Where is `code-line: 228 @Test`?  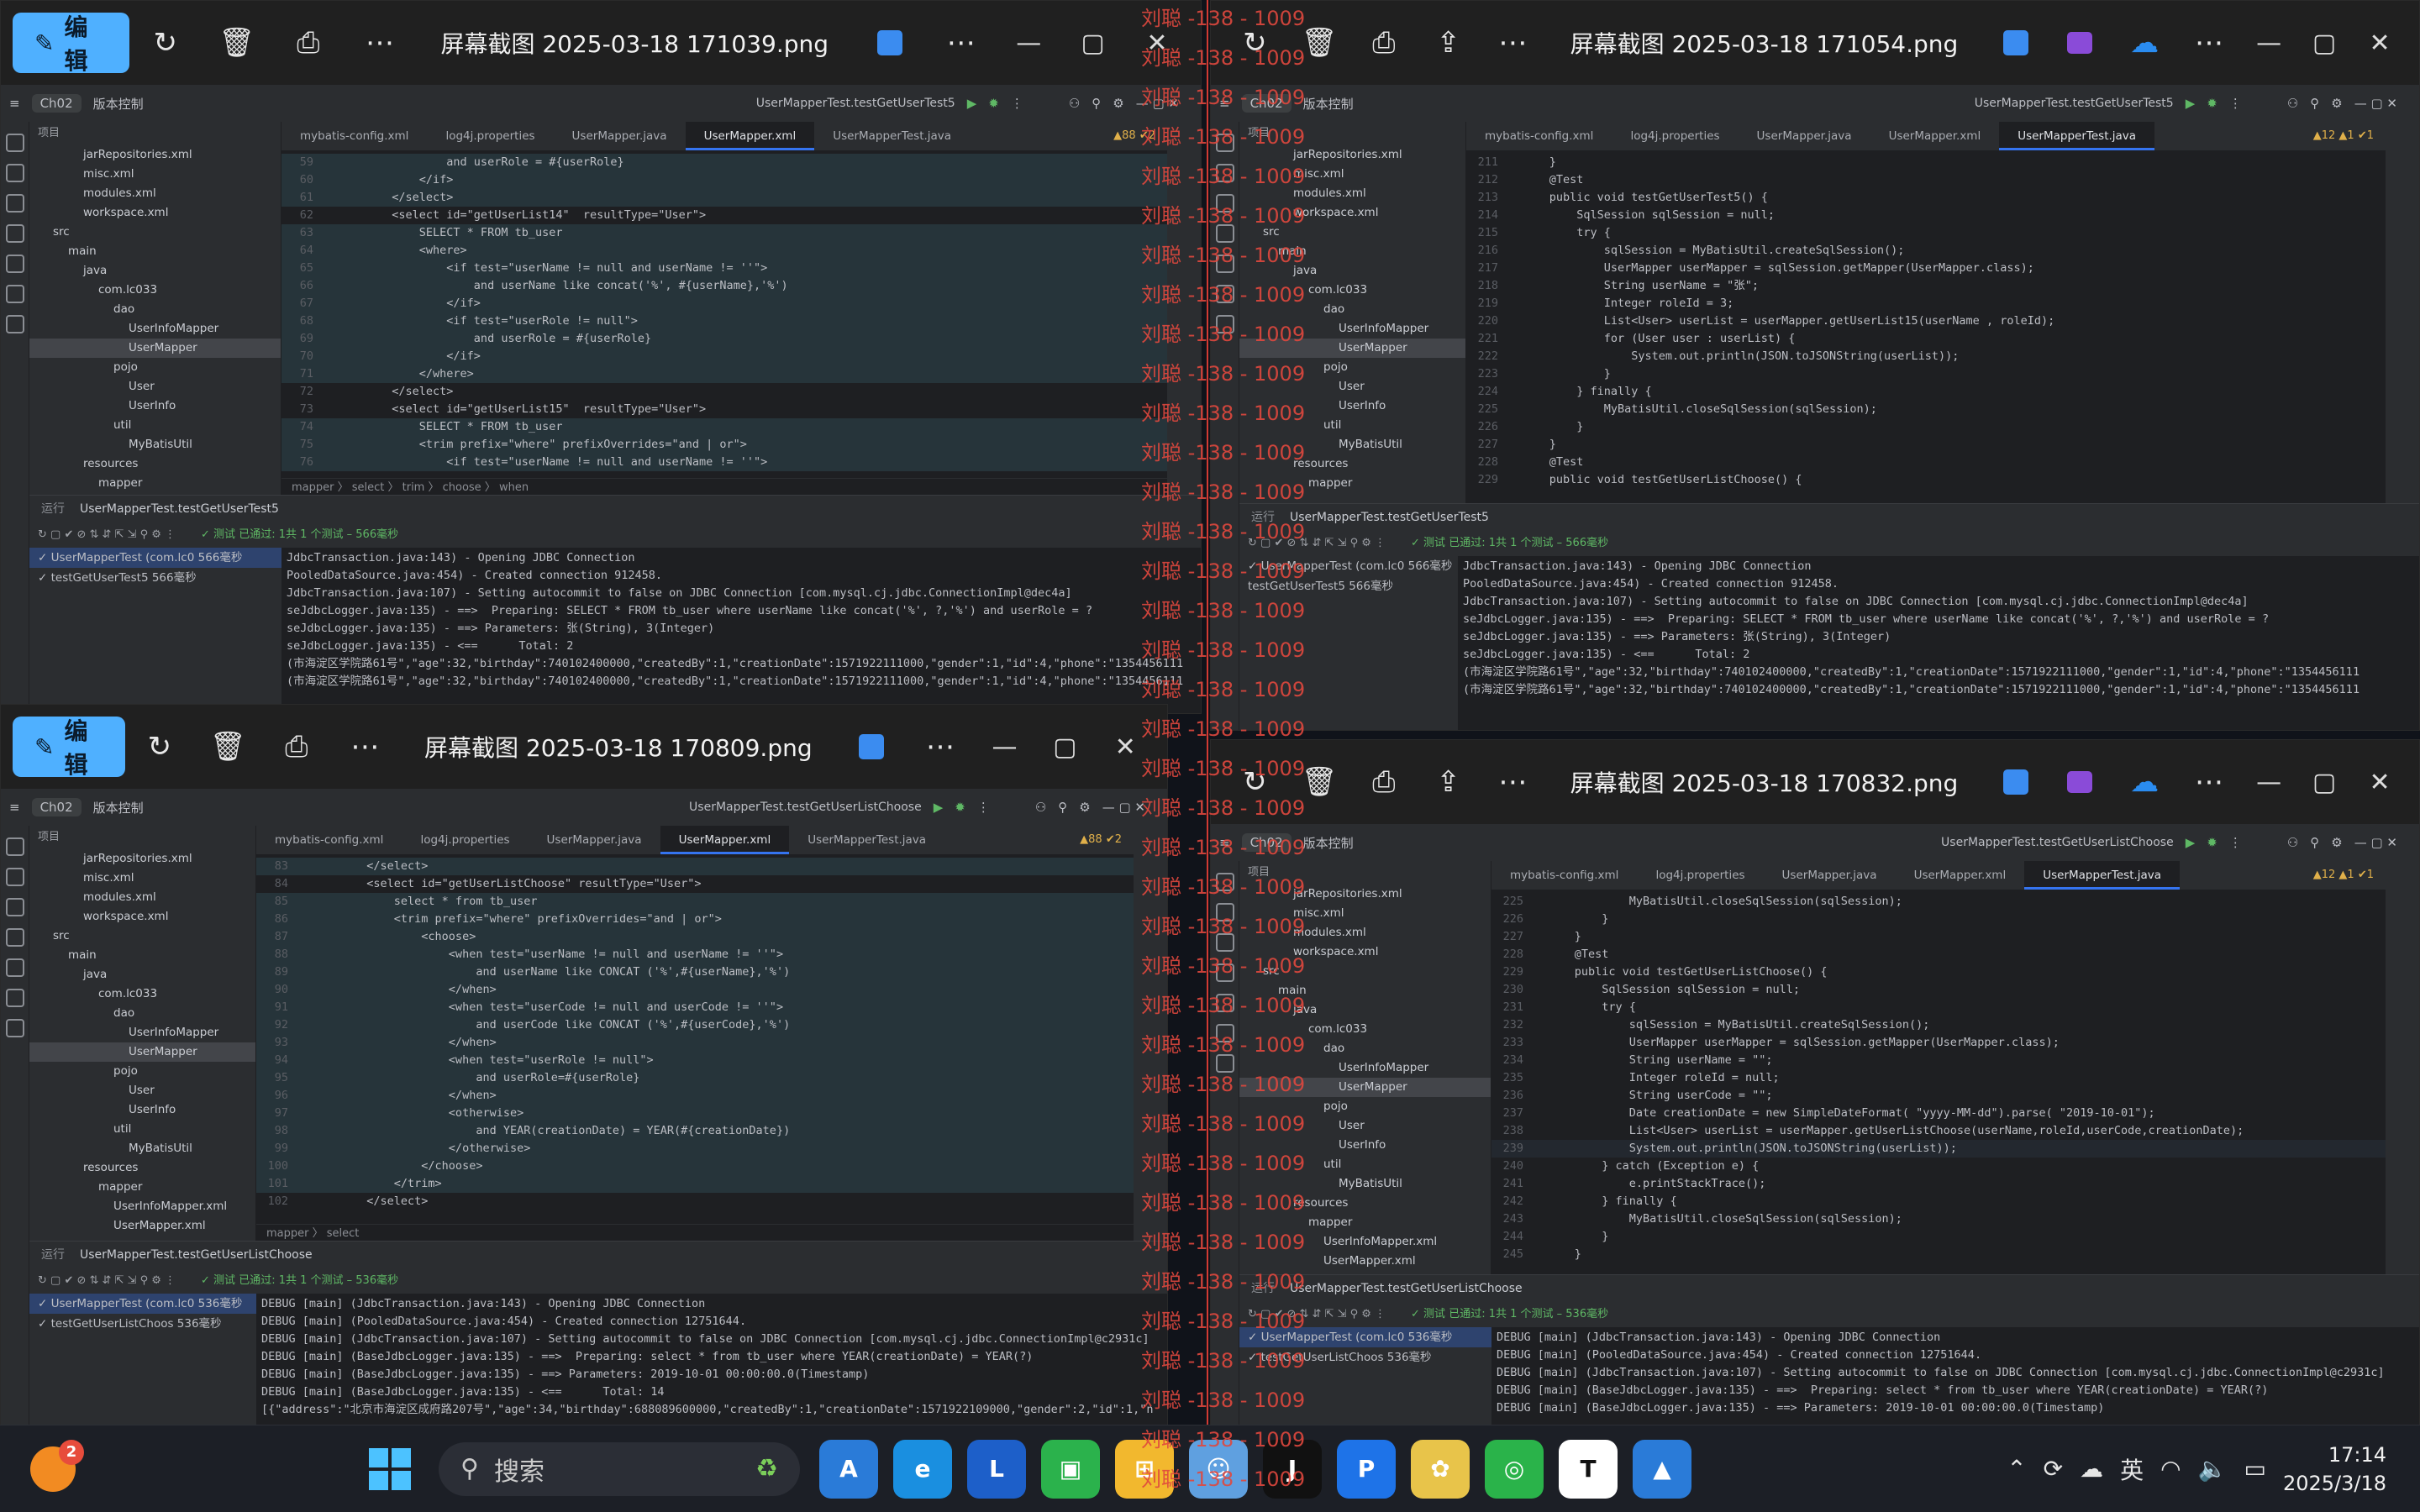 code-line: 228 @Test is located at coordinates (1926, 462).